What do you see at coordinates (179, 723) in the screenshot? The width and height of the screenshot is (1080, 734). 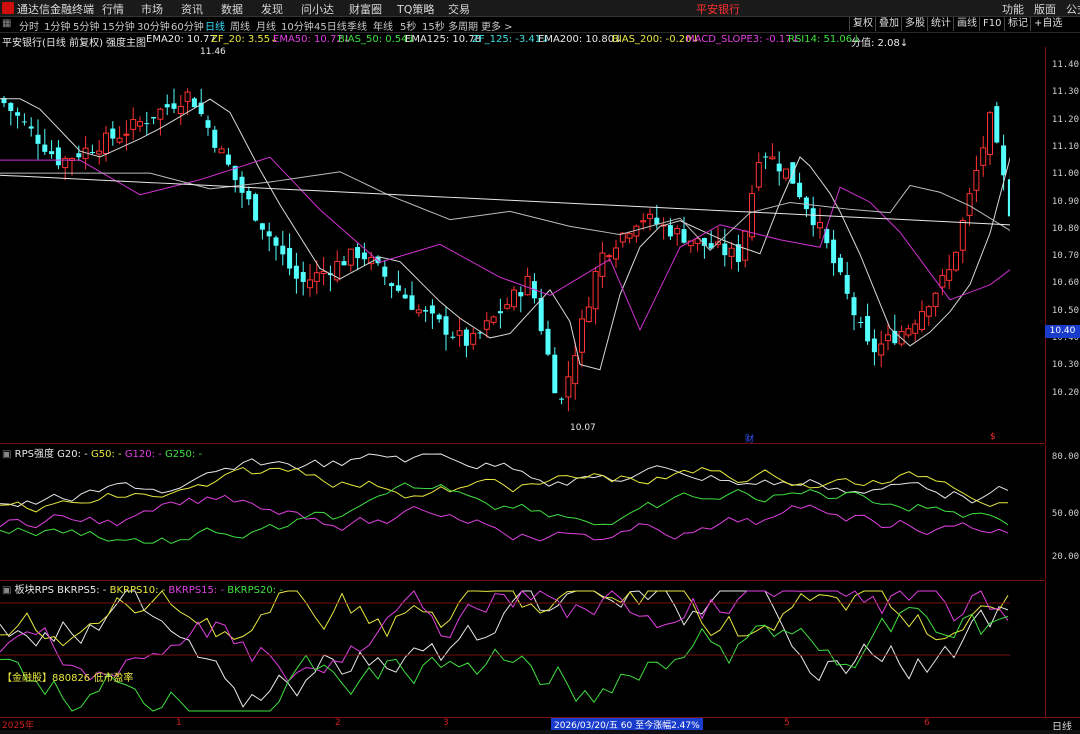 I see `date-month-1: 1` at bounding box center [179, 723].